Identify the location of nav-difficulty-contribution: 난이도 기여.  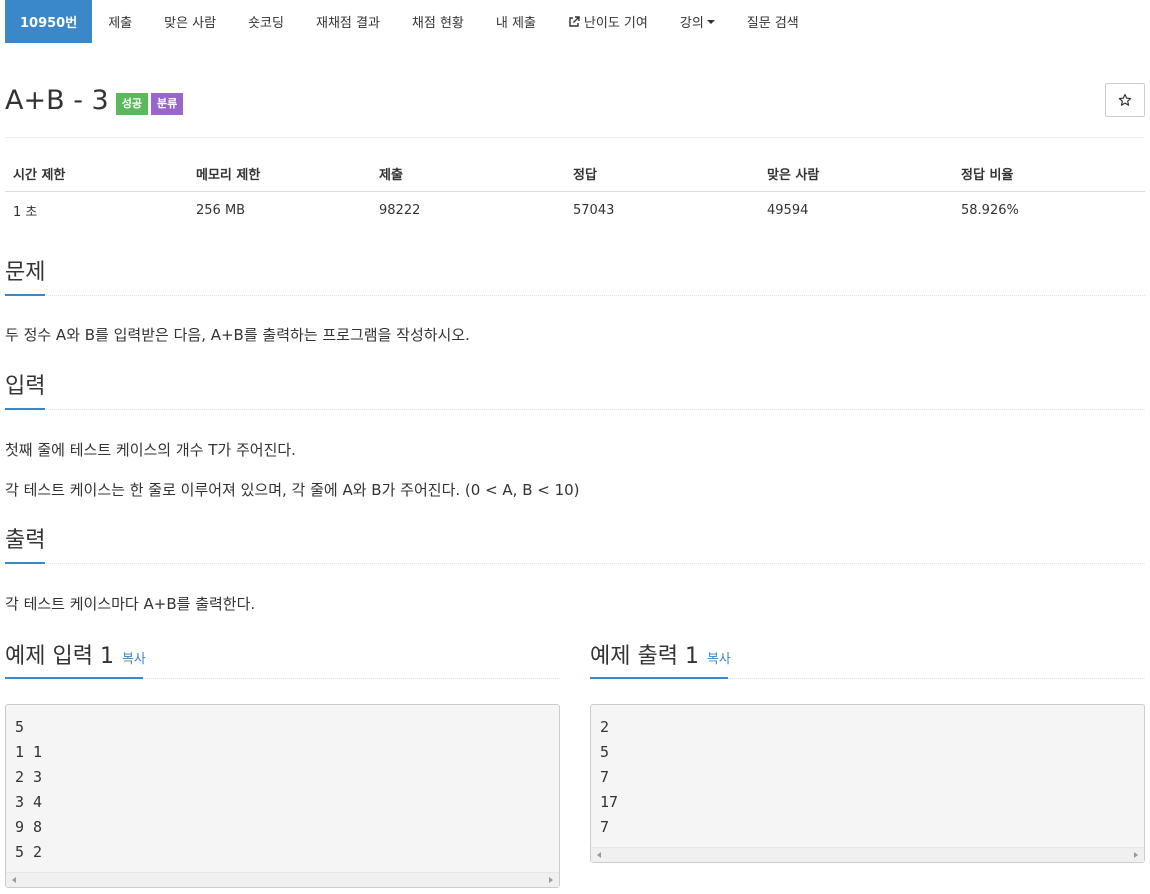
(608, 21).